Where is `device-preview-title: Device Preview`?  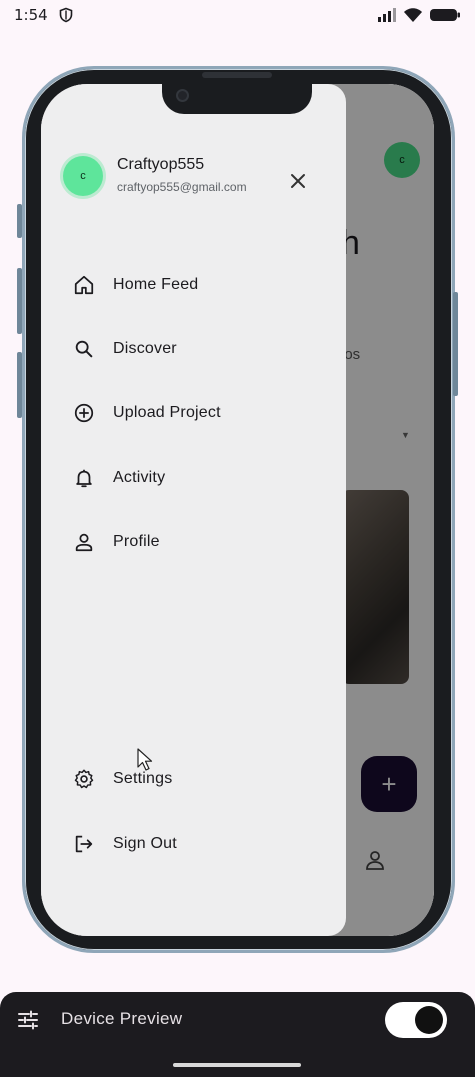 device-preview-title: Device Preview is located at coordinates (122, 1018).